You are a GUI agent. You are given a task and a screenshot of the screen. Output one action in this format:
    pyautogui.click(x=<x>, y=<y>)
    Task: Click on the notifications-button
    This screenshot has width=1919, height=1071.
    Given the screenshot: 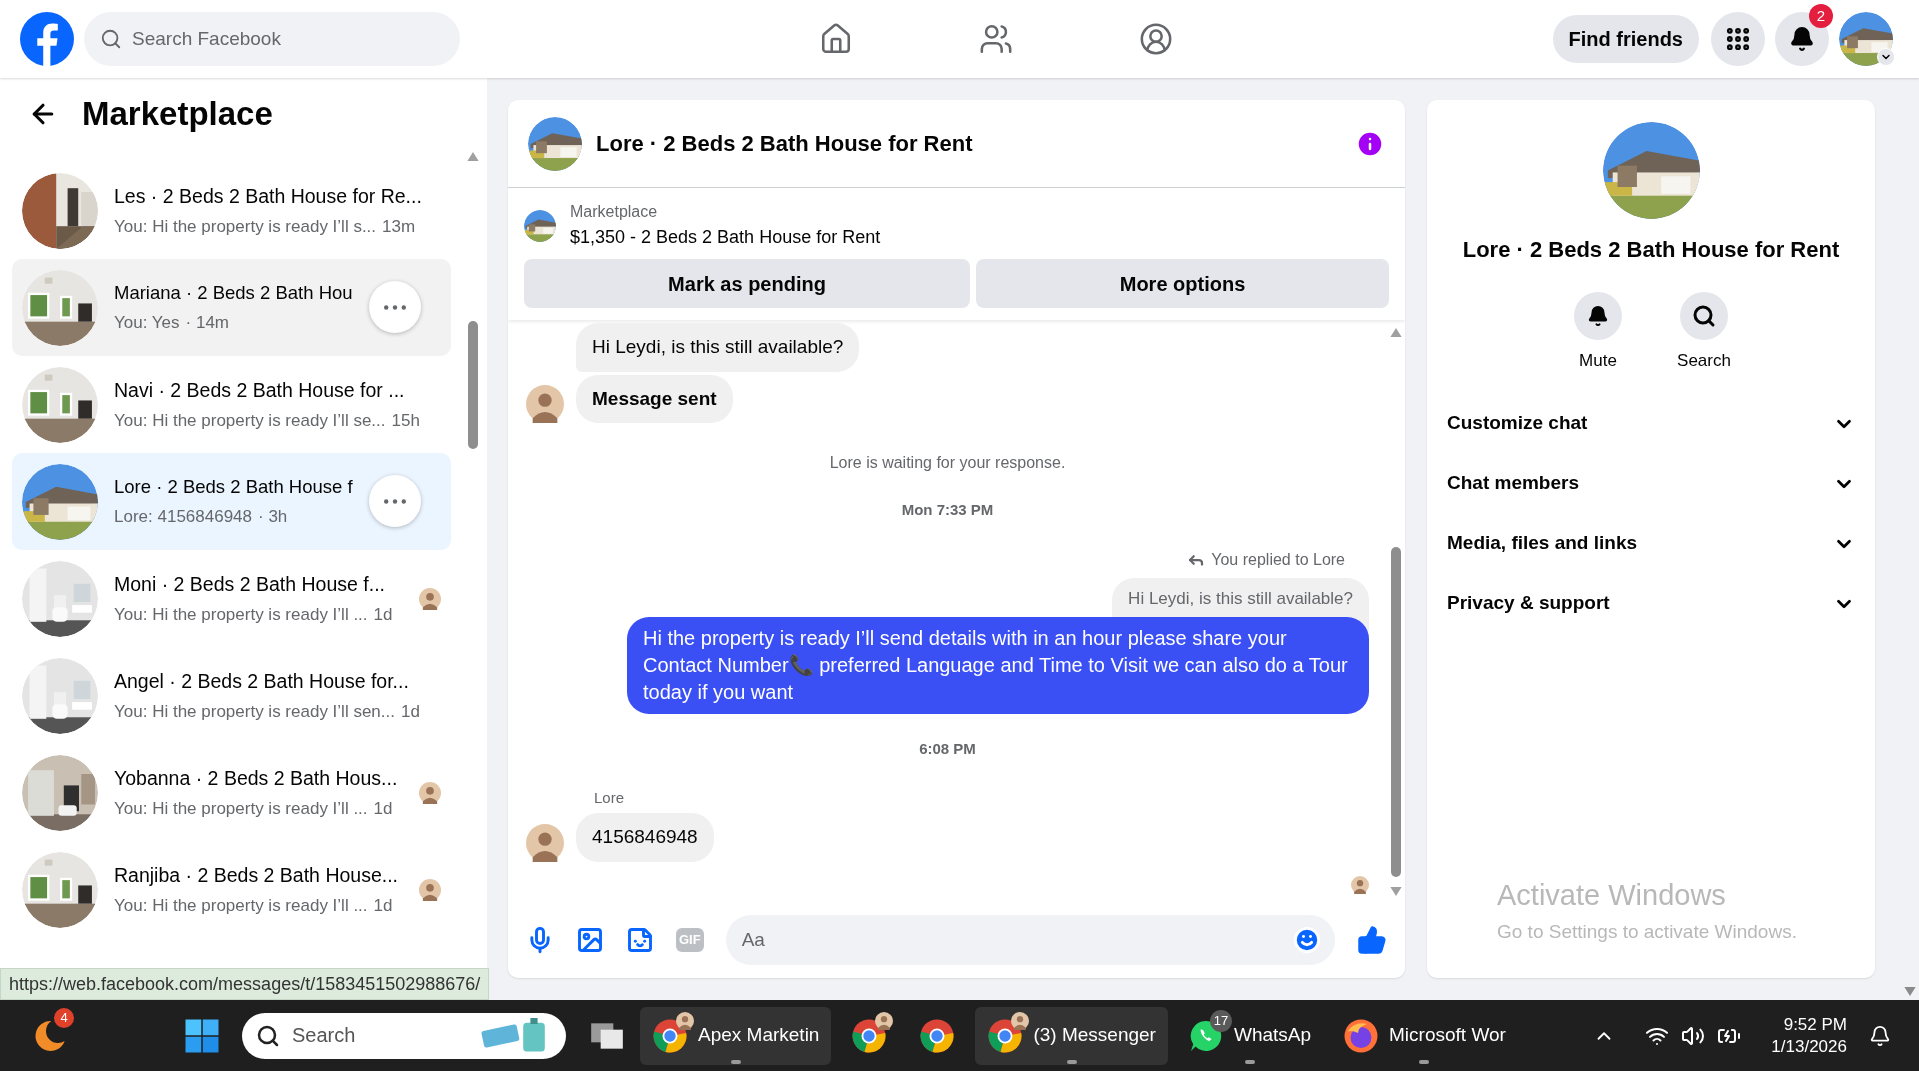 What is the action you would take?
    pyautogui.click(x=1802, y=39)
    